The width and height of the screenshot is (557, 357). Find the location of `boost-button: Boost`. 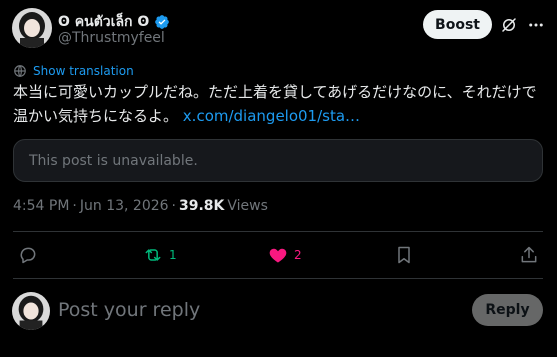

boost-button: Boost is located at coordinates (457, 24).